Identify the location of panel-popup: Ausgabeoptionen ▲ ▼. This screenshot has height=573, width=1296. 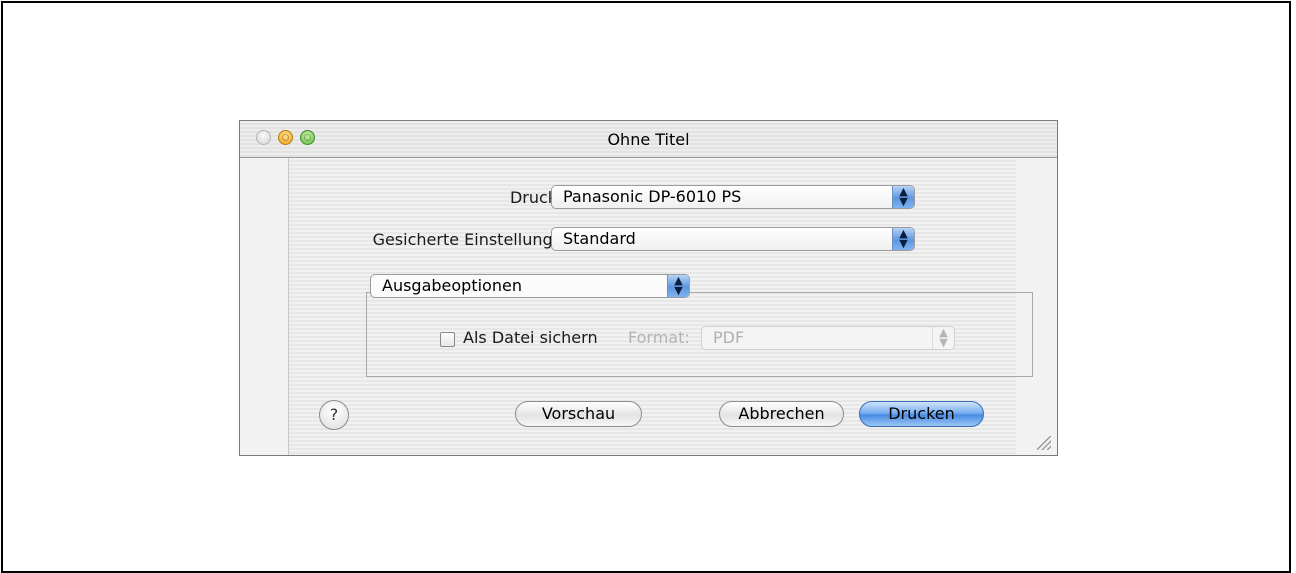
(530, 286).